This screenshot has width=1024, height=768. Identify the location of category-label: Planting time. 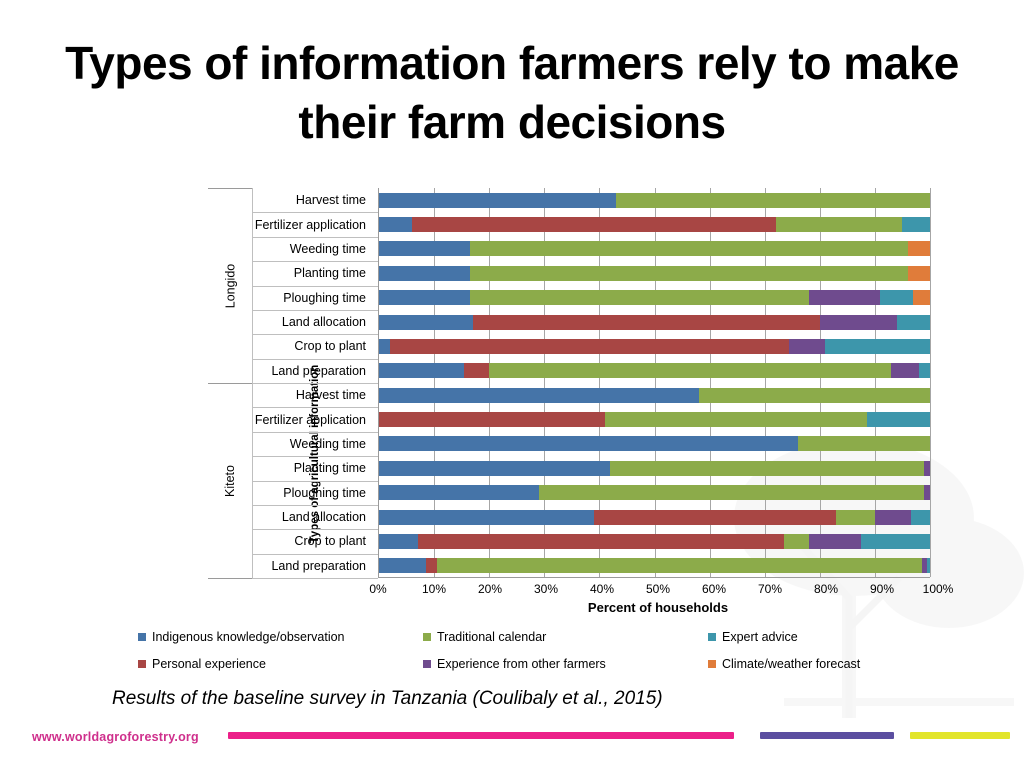
(329, 468).